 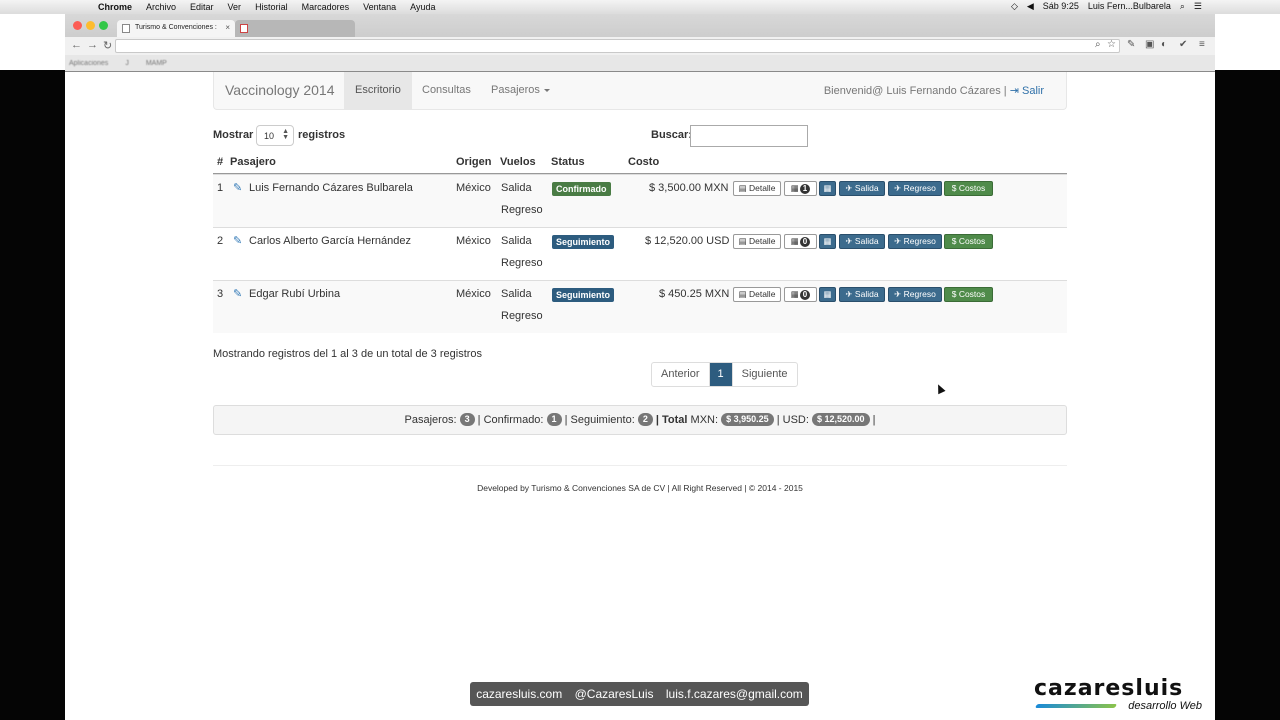 What do you see at coordinates (322, 135) in the screenshot?
I see `records-label: registros` at bounding box center [322, 135].